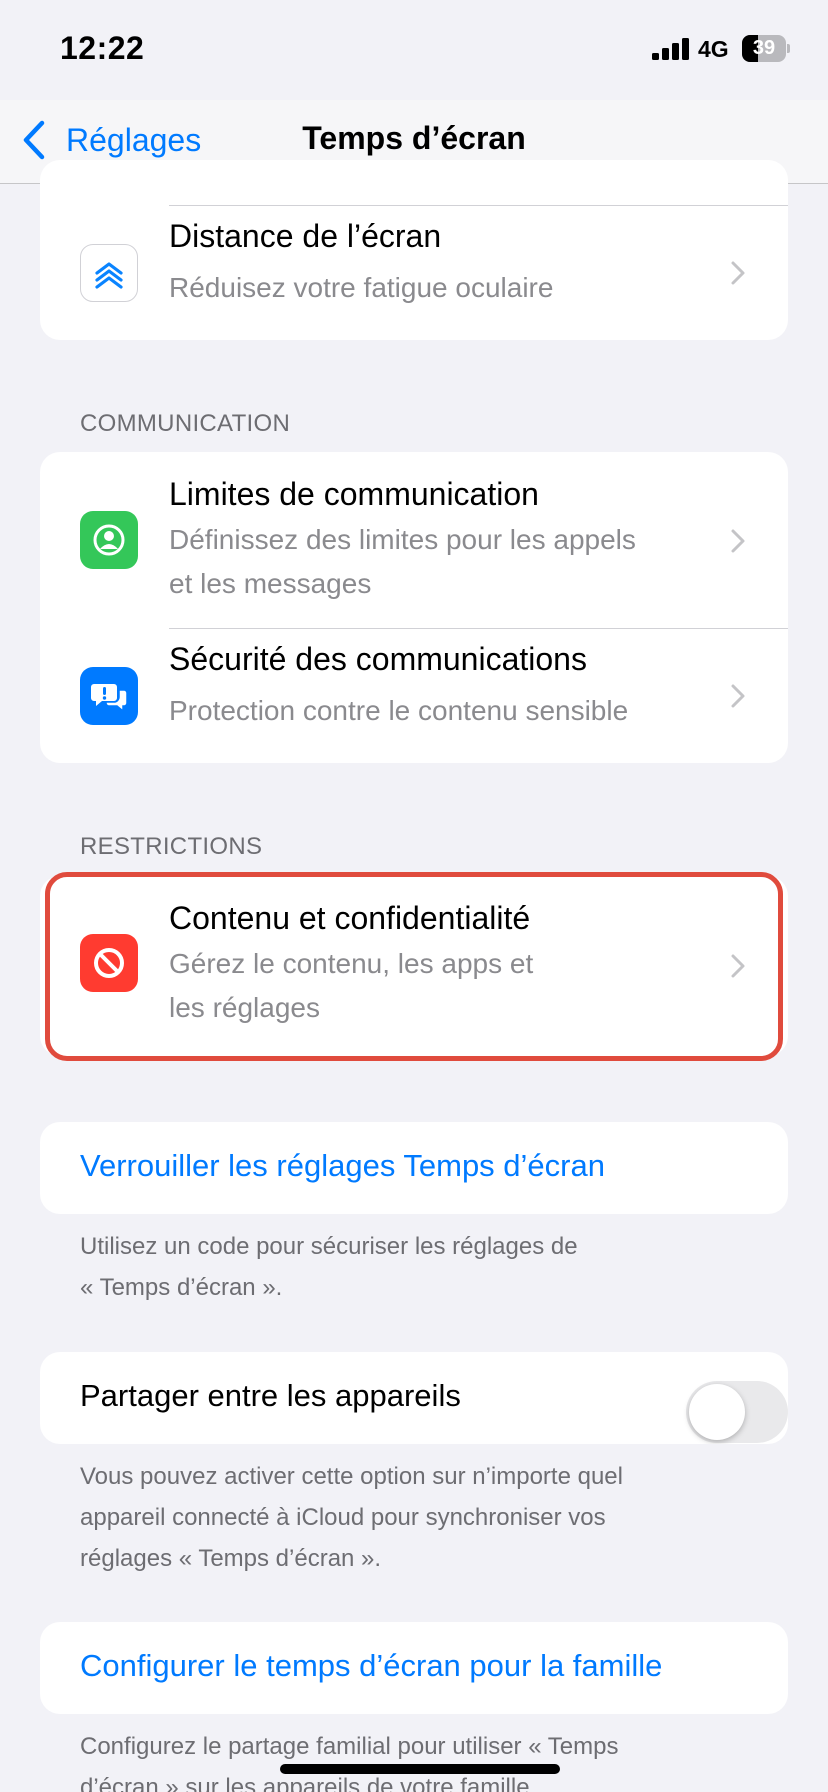 Image resolution: width=828 pixels, height=1792 pixels. What do you see at coordinates (244, 1007) in the screenshot?
I see `content-privacy-subtitle-line2: les réglages` at bounding box center [244, 1007].